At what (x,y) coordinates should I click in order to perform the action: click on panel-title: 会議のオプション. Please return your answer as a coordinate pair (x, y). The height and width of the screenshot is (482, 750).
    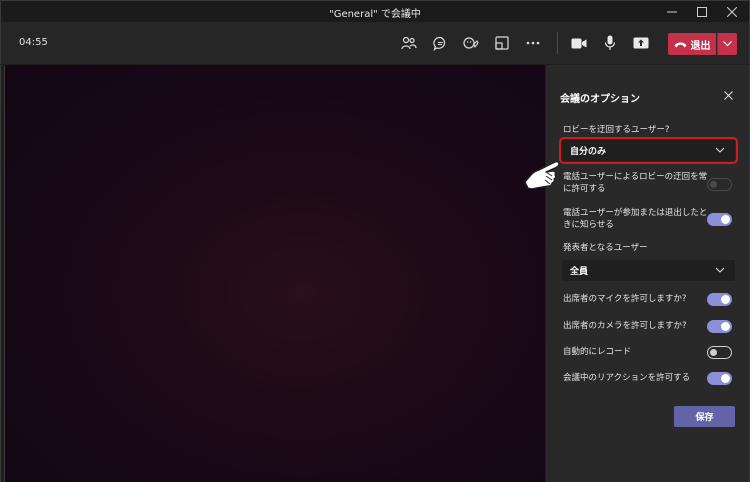
    Looking at the image, I should click on (600, 99).